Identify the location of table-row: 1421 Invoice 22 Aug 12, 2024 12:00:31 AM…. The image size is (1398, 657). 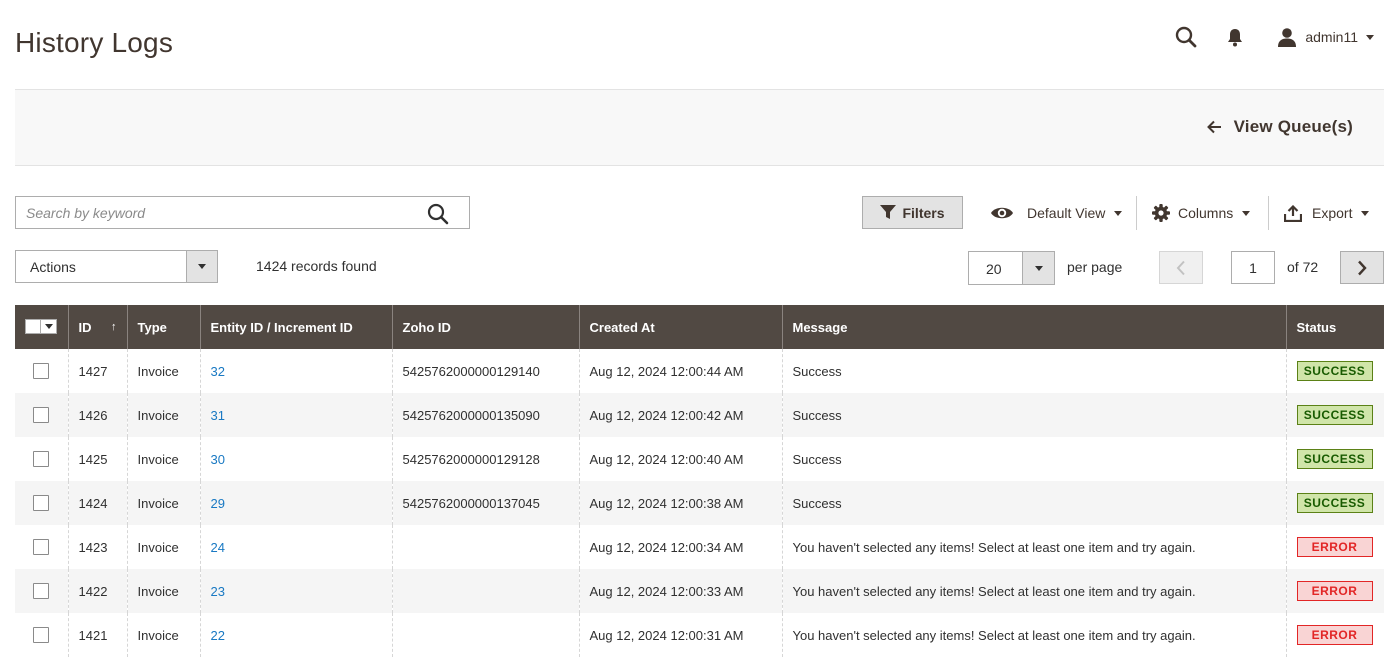
(699, 635).